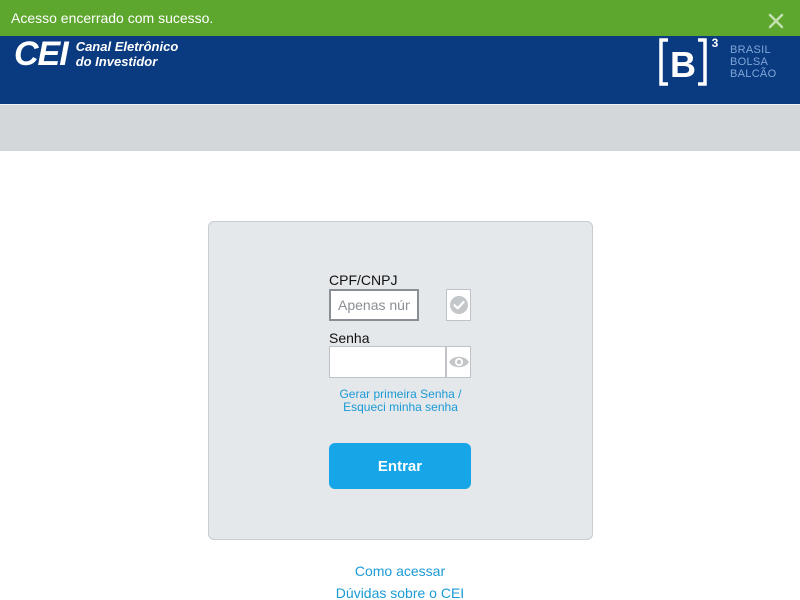  What do you see at coordinates (400, 592) in the screenshot?
I see `duvidas-cei-link: Dúvidas sobre o CEI` at bounding box center [400, 592].